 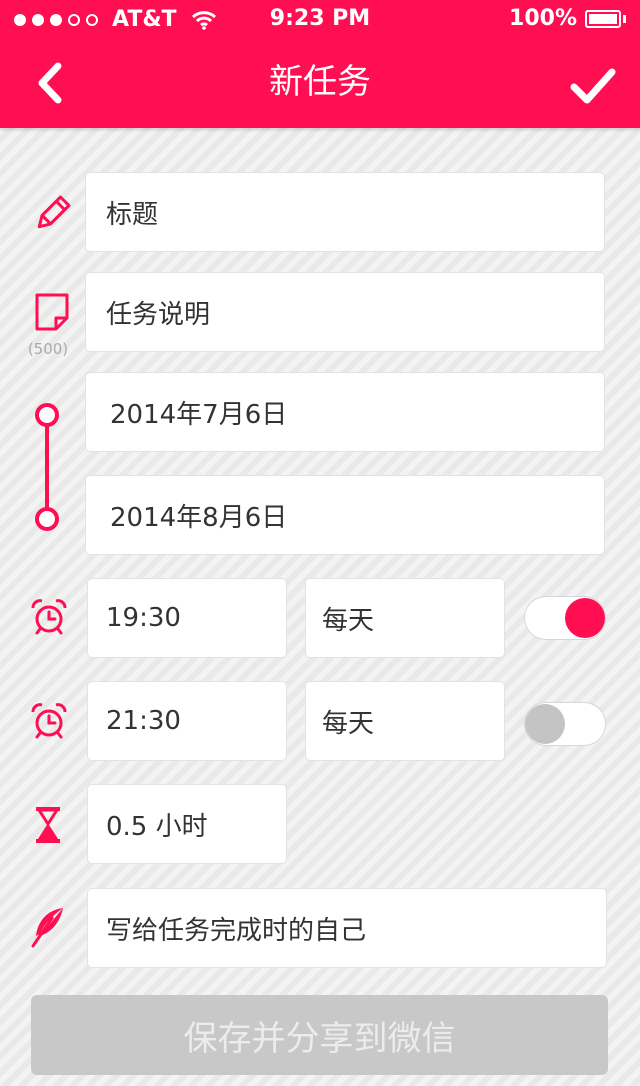 I want to click on hourglass-icon, so click(x=48, y=825).